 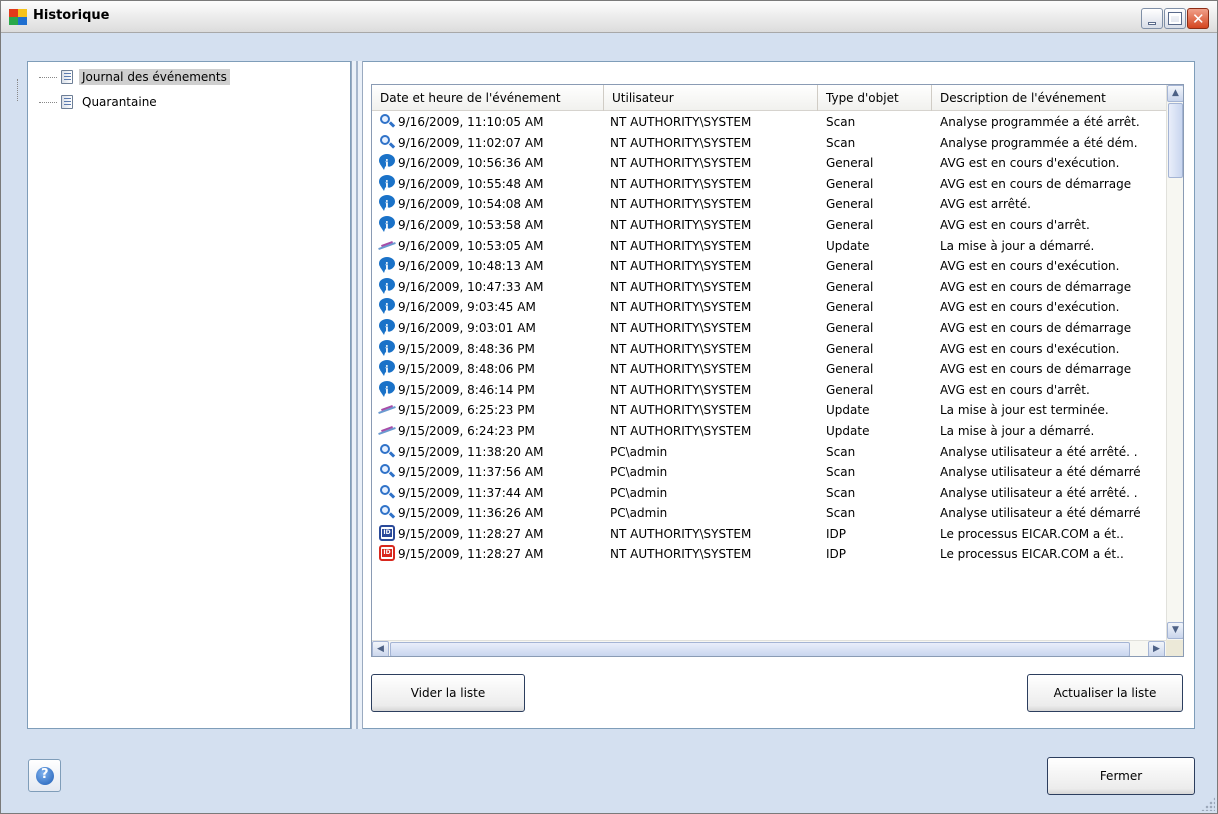 I want to click on scroll-up-button: ▲, so click(x=1175, y=93).